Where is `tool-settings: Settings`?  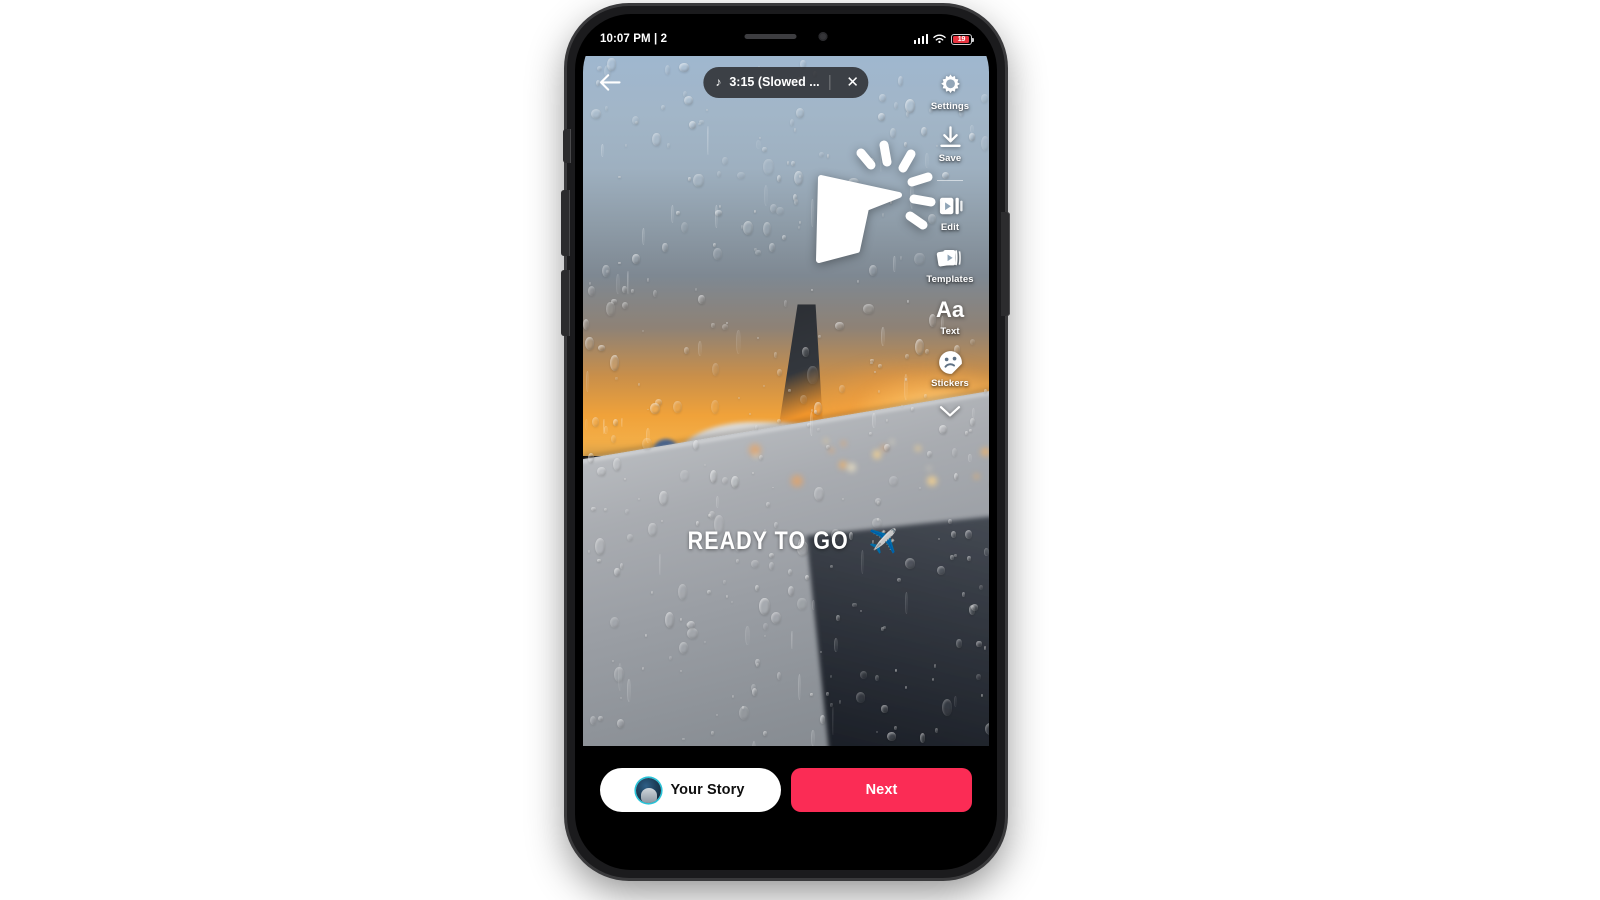 tool-settings: Settings is located at coordinates (950, 91).